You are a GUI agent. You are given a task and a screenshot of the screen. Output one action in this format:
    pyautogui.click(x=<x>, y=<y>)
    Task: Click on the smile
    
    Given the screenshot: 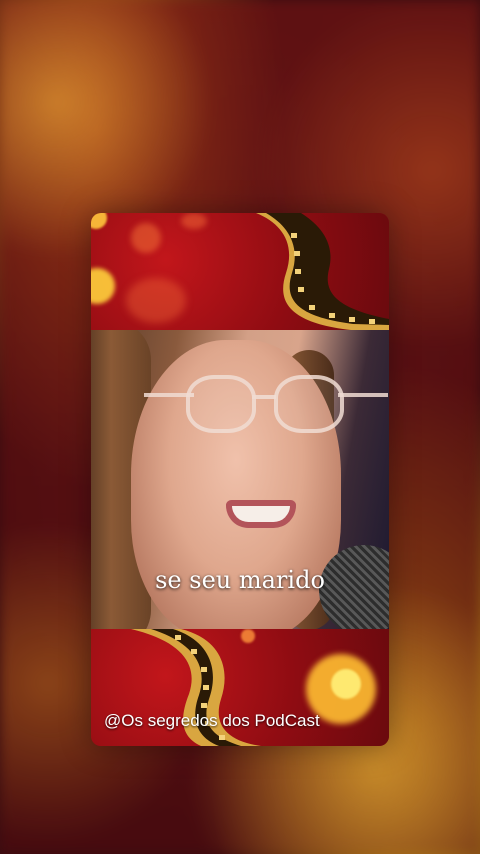 What is the action you would take?
    pyautogui.click(x=261, y=514)
    